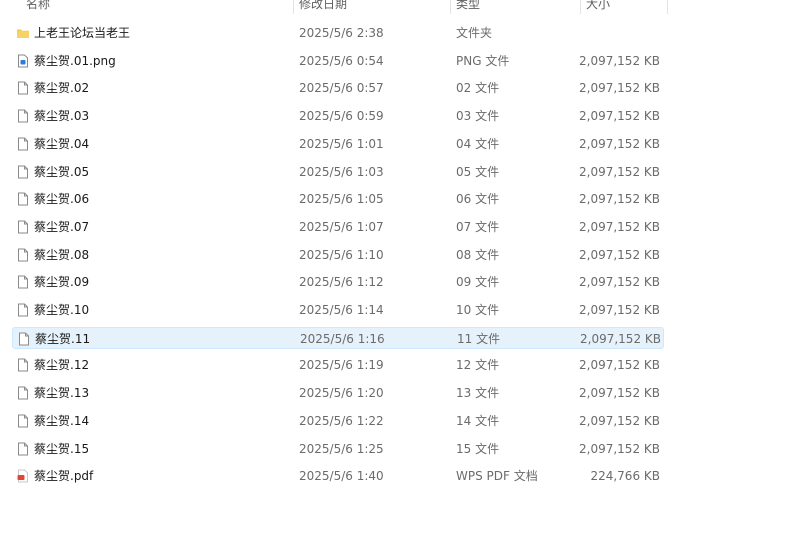 Image resolution: width=800 pixels, height=555 pixels. What do you see at coordinates (323, 7) in the screenshot?
I see `date-column-header: 修改日期` at bounding box center [323, 7].